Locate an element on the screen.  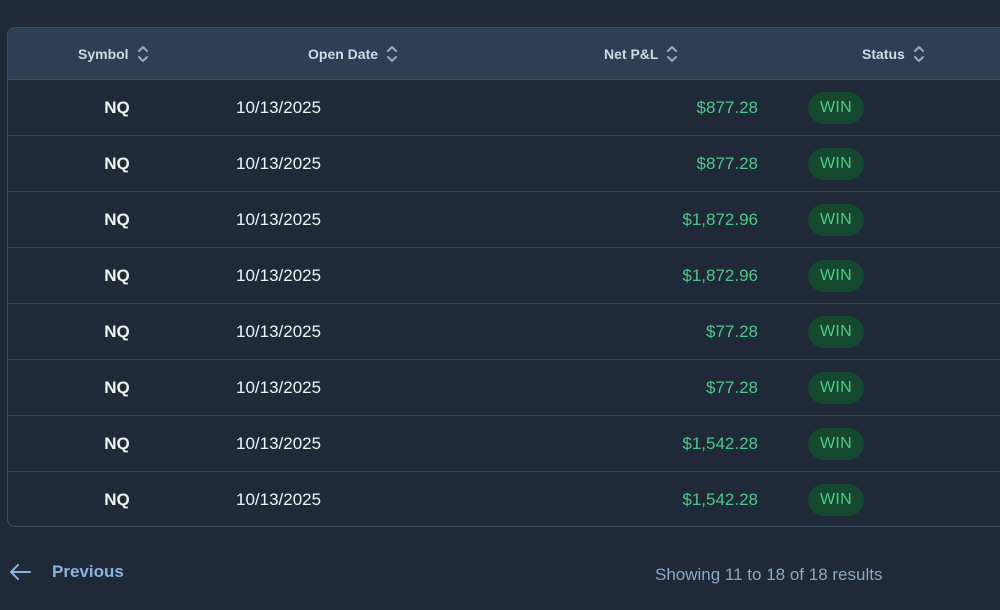
column-header-open-date: Open Date is located at coordinates (353, 54).